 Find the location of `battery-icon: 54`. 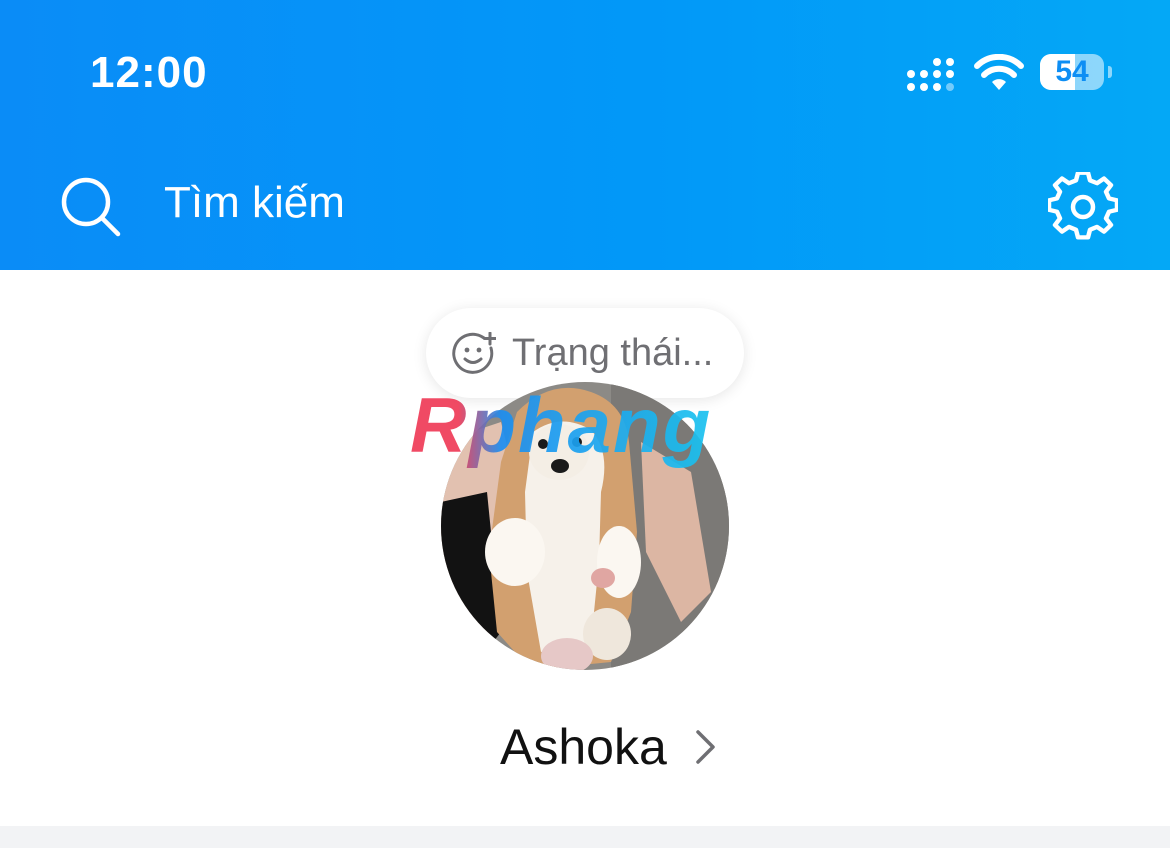

battery-icon: 54 is located at coordinates (1076, 73).